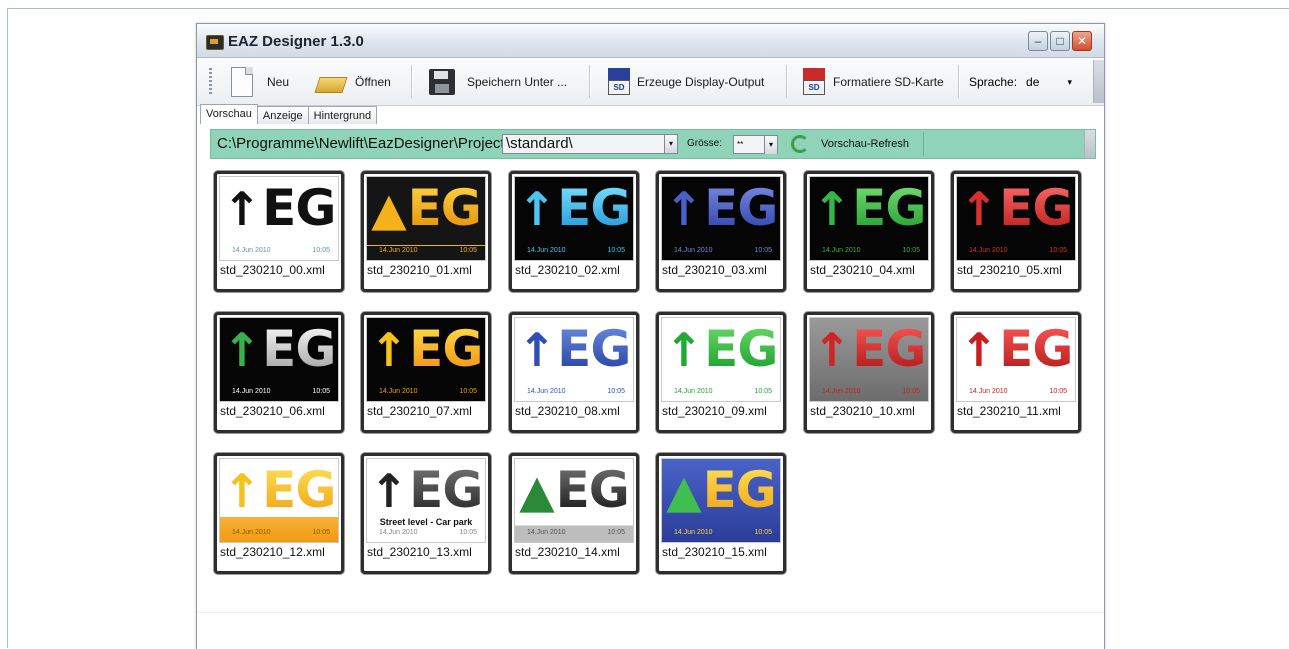 The height and width of the screenshot is (649, 1289). What do you see at coordinates (873, 81) in the screenshot?
I see `format-sd-button: SD Formatiere SD-Karte` at bounding box center [873, 81].